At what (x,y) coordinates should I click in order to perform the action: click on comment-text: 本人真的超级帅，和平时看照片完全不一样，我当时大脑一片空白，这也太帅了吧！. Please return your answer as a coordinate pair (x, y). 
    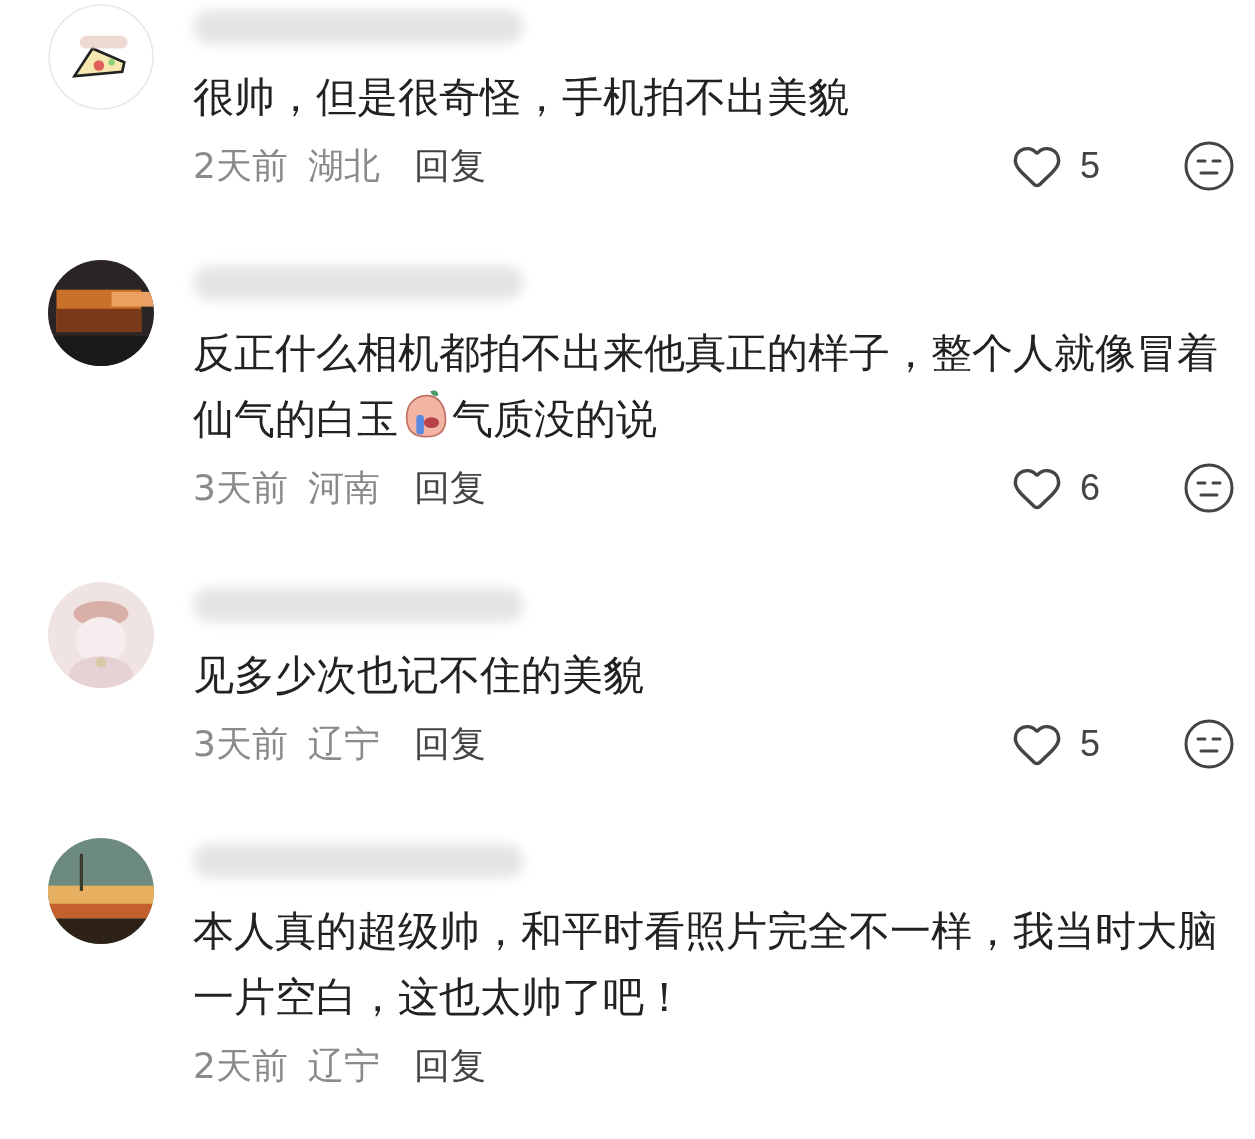
    Looking at the image, I should click on (706, 964).